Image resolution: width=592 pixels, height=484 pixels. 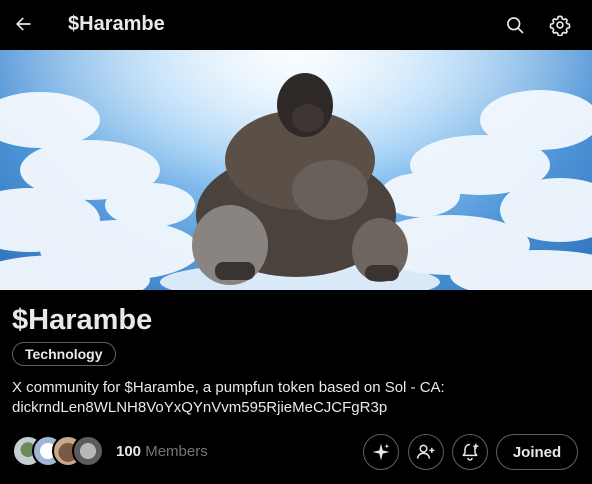 I want to click on joined-button: Joined, so click(x=537, y=452).